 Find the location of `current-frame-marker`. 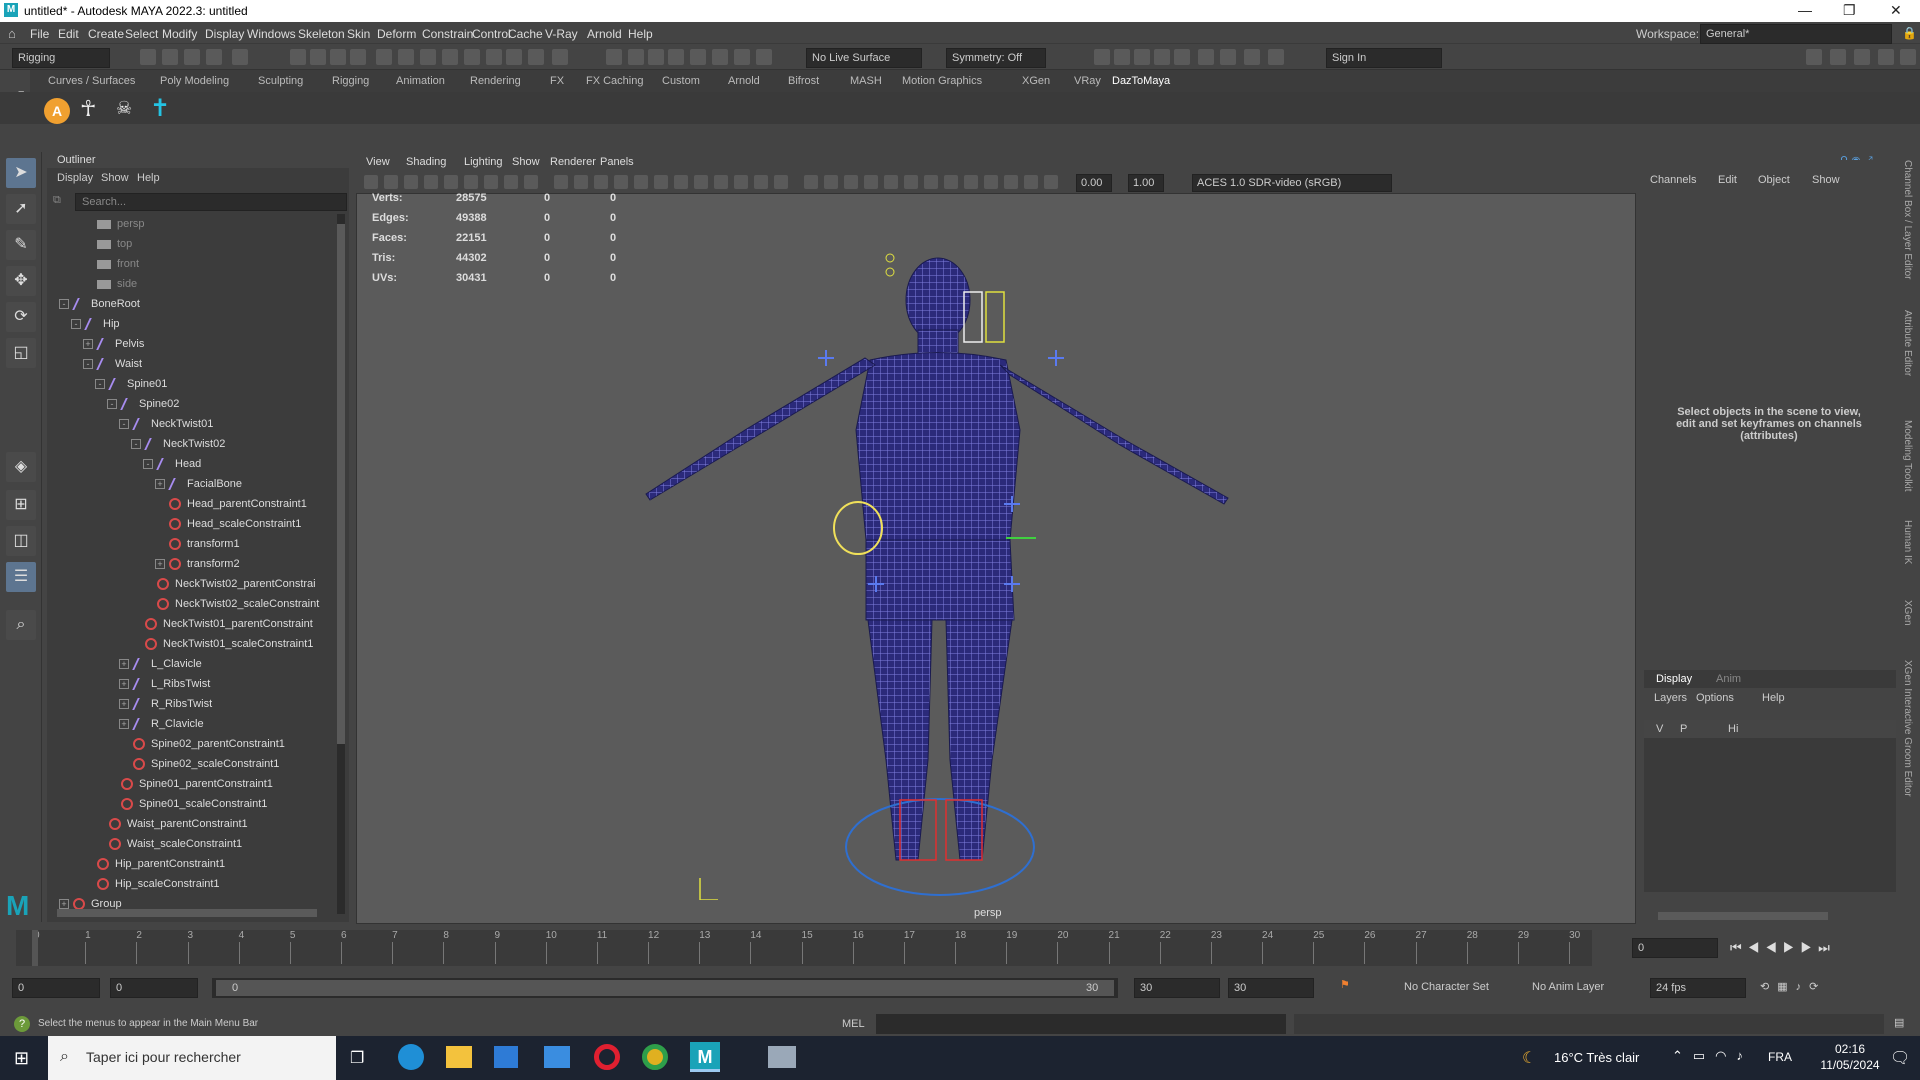

current-frame-marker is located at coordinates (35, 948).